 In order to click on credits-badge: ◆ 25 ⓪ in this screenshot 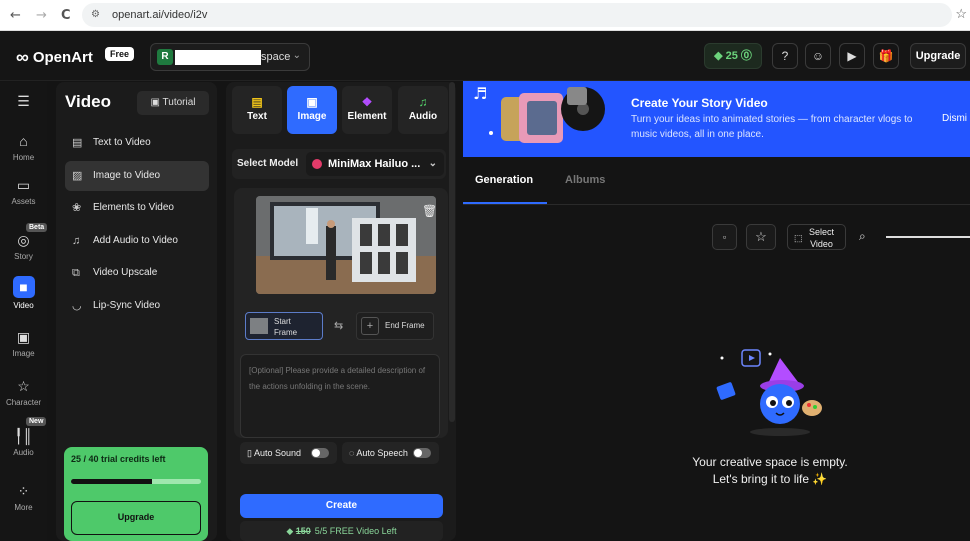, I will do `click(733, 56)`.